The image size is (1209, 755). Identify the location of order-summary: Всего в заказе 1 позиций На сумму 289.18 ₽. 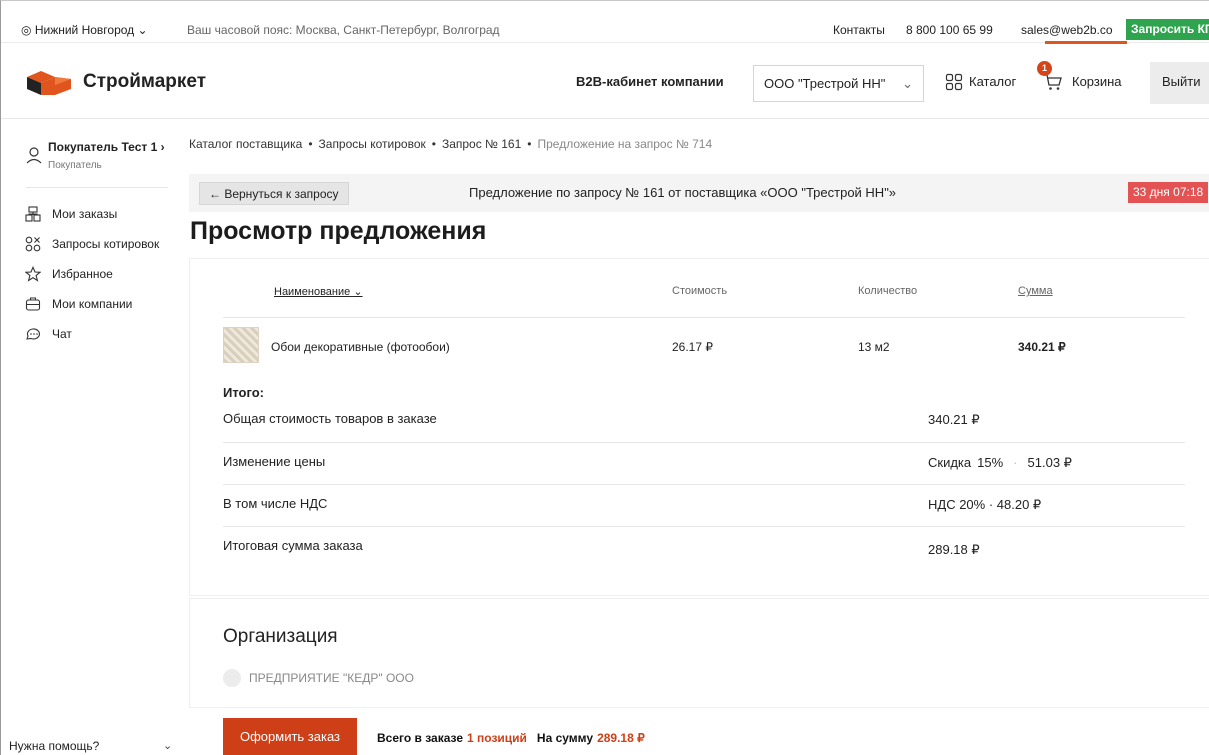
(516, 738).